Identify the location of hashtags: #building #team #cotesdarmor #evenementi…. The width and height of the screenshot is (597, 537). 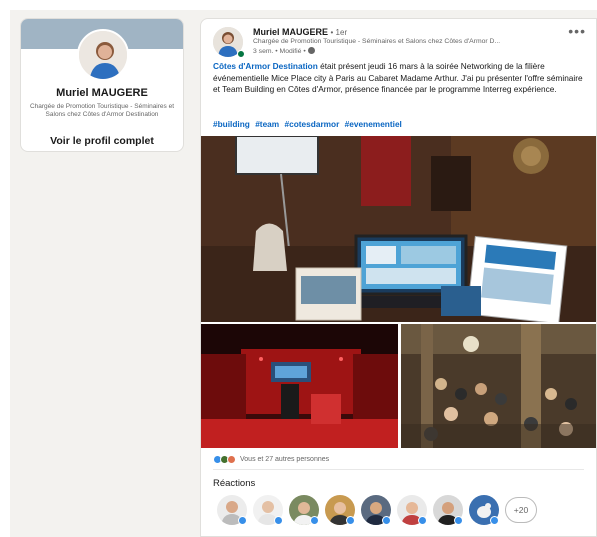
(309, 124).